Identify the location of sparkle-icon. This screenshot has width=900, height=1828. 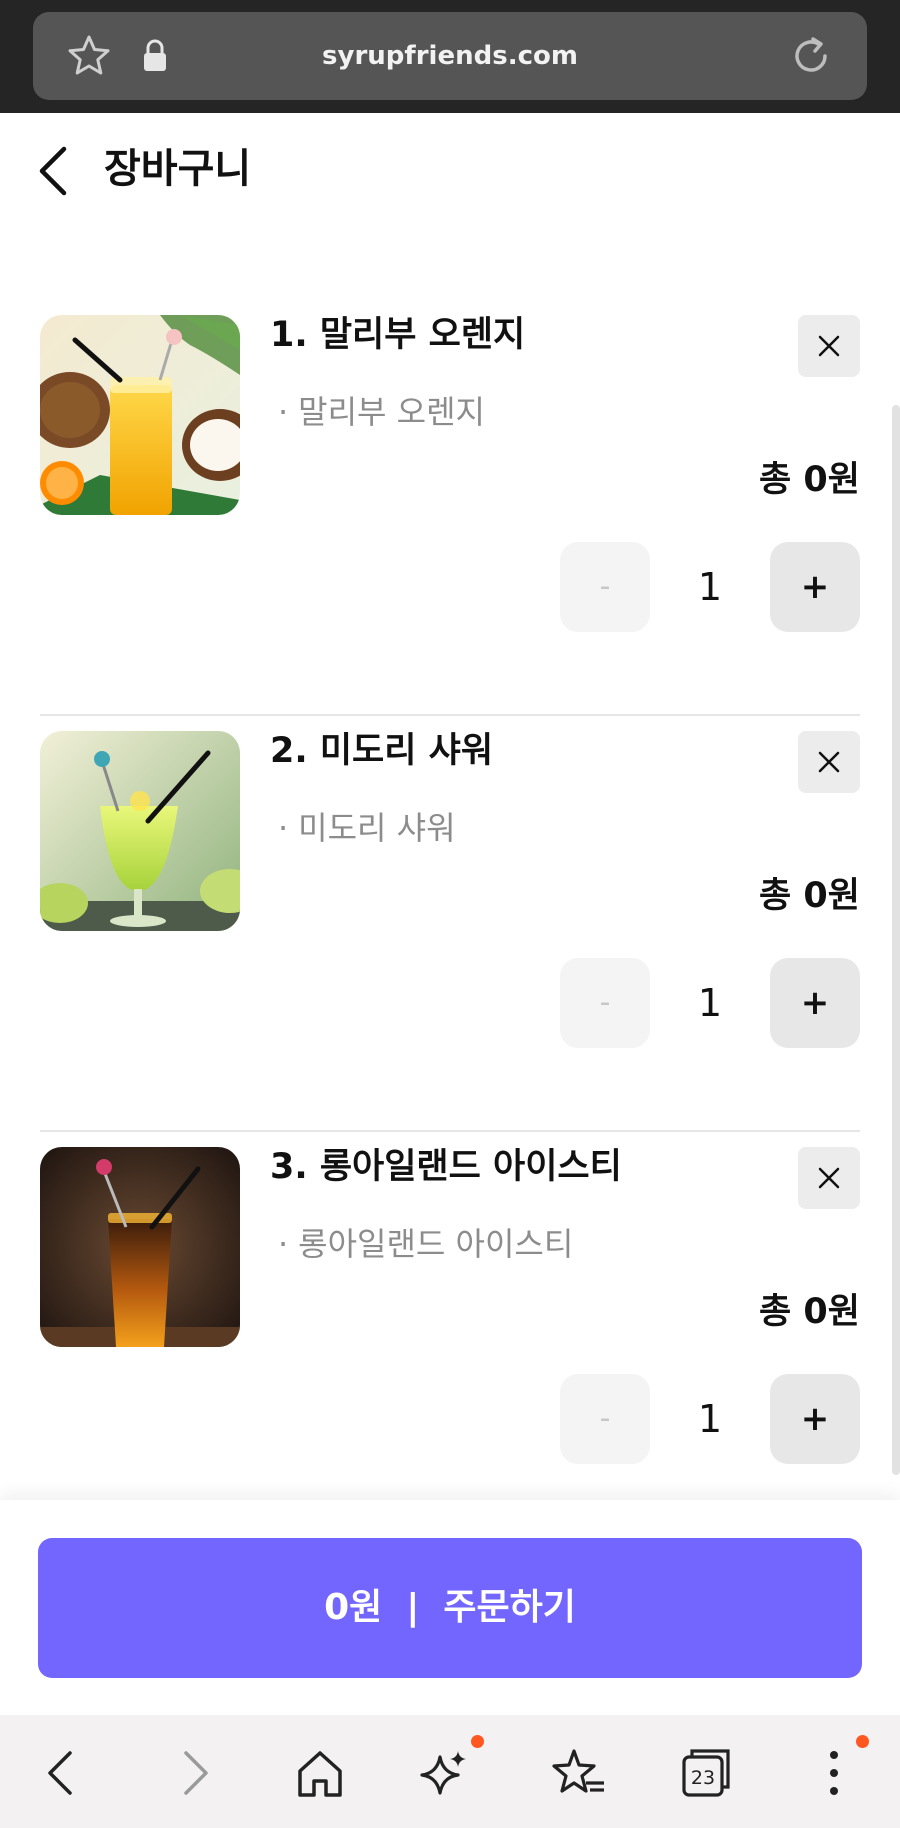
(448, 1773).